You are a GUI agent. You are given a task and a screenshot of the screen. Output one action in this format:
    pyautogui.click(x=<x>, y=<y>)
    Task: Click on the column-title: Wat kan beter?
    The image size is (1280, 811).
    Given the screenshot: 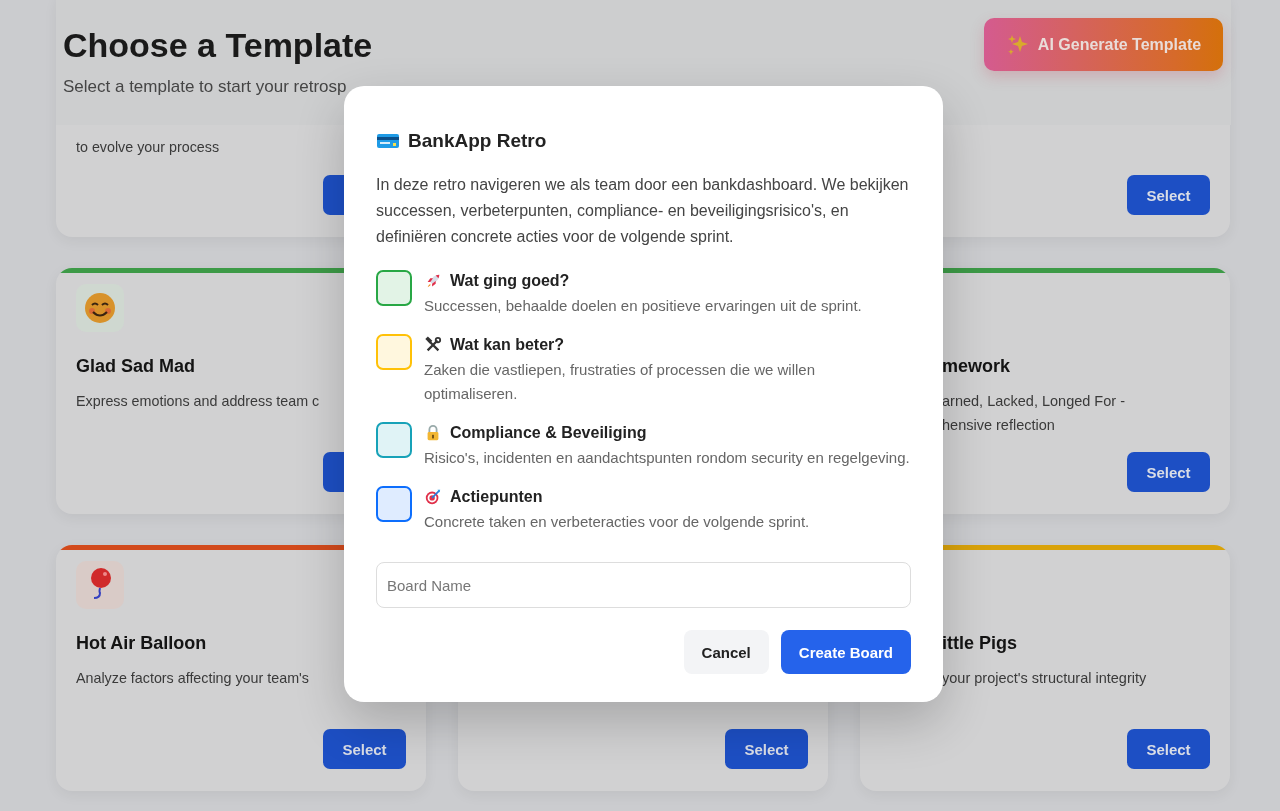 What is the action you would take?
    pyautogui.click(x=507, y=345)
    